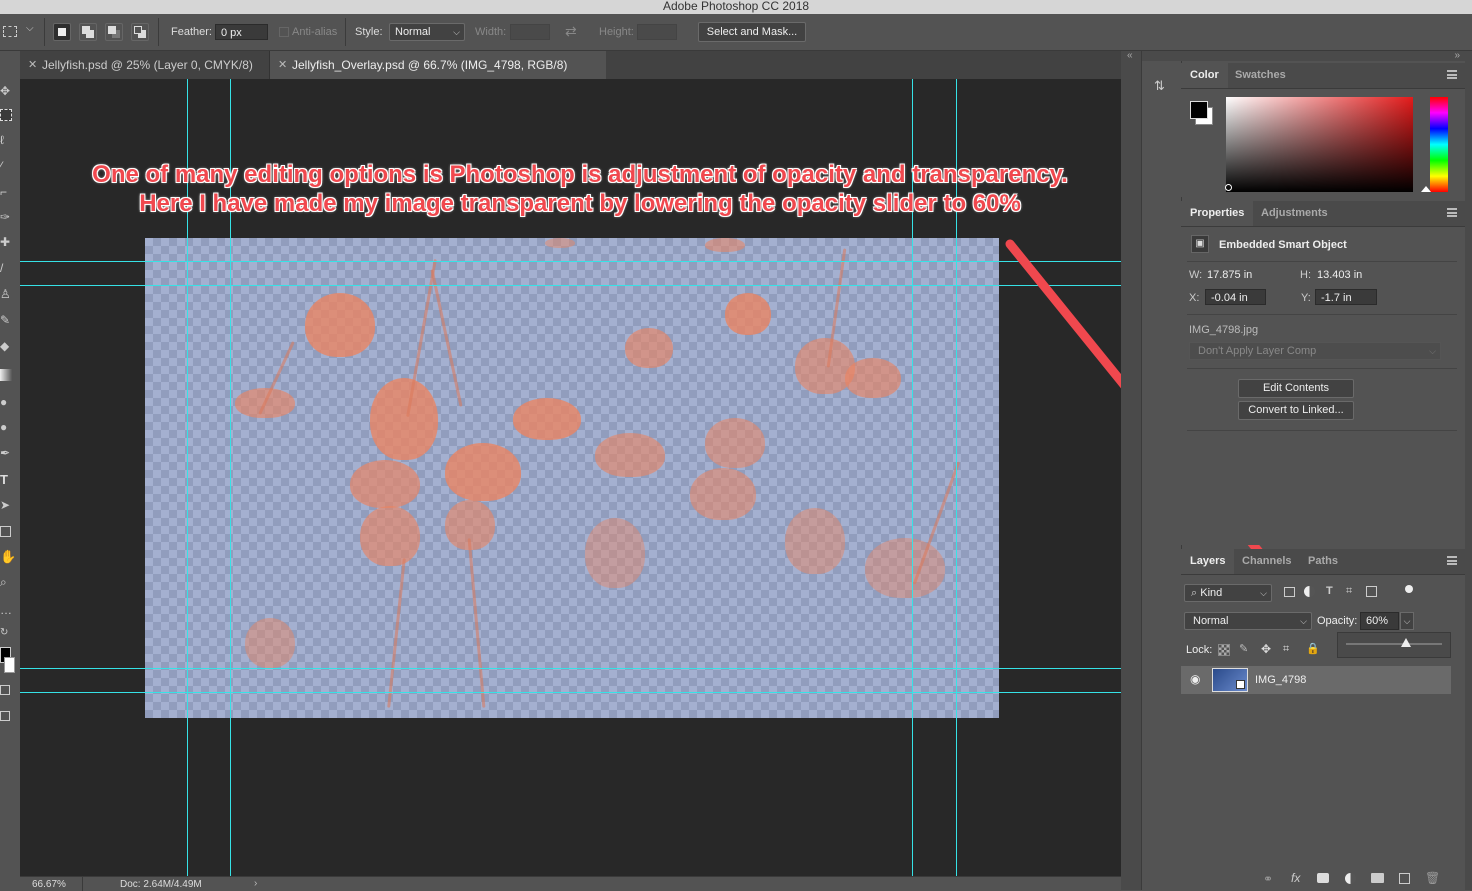 The height and width of the screenshot is (891, 1472). What do you see at coordinates (1326, 55) in the screenshot?
I see `panel-dock-header: »` at bounding box center [1326, 55].